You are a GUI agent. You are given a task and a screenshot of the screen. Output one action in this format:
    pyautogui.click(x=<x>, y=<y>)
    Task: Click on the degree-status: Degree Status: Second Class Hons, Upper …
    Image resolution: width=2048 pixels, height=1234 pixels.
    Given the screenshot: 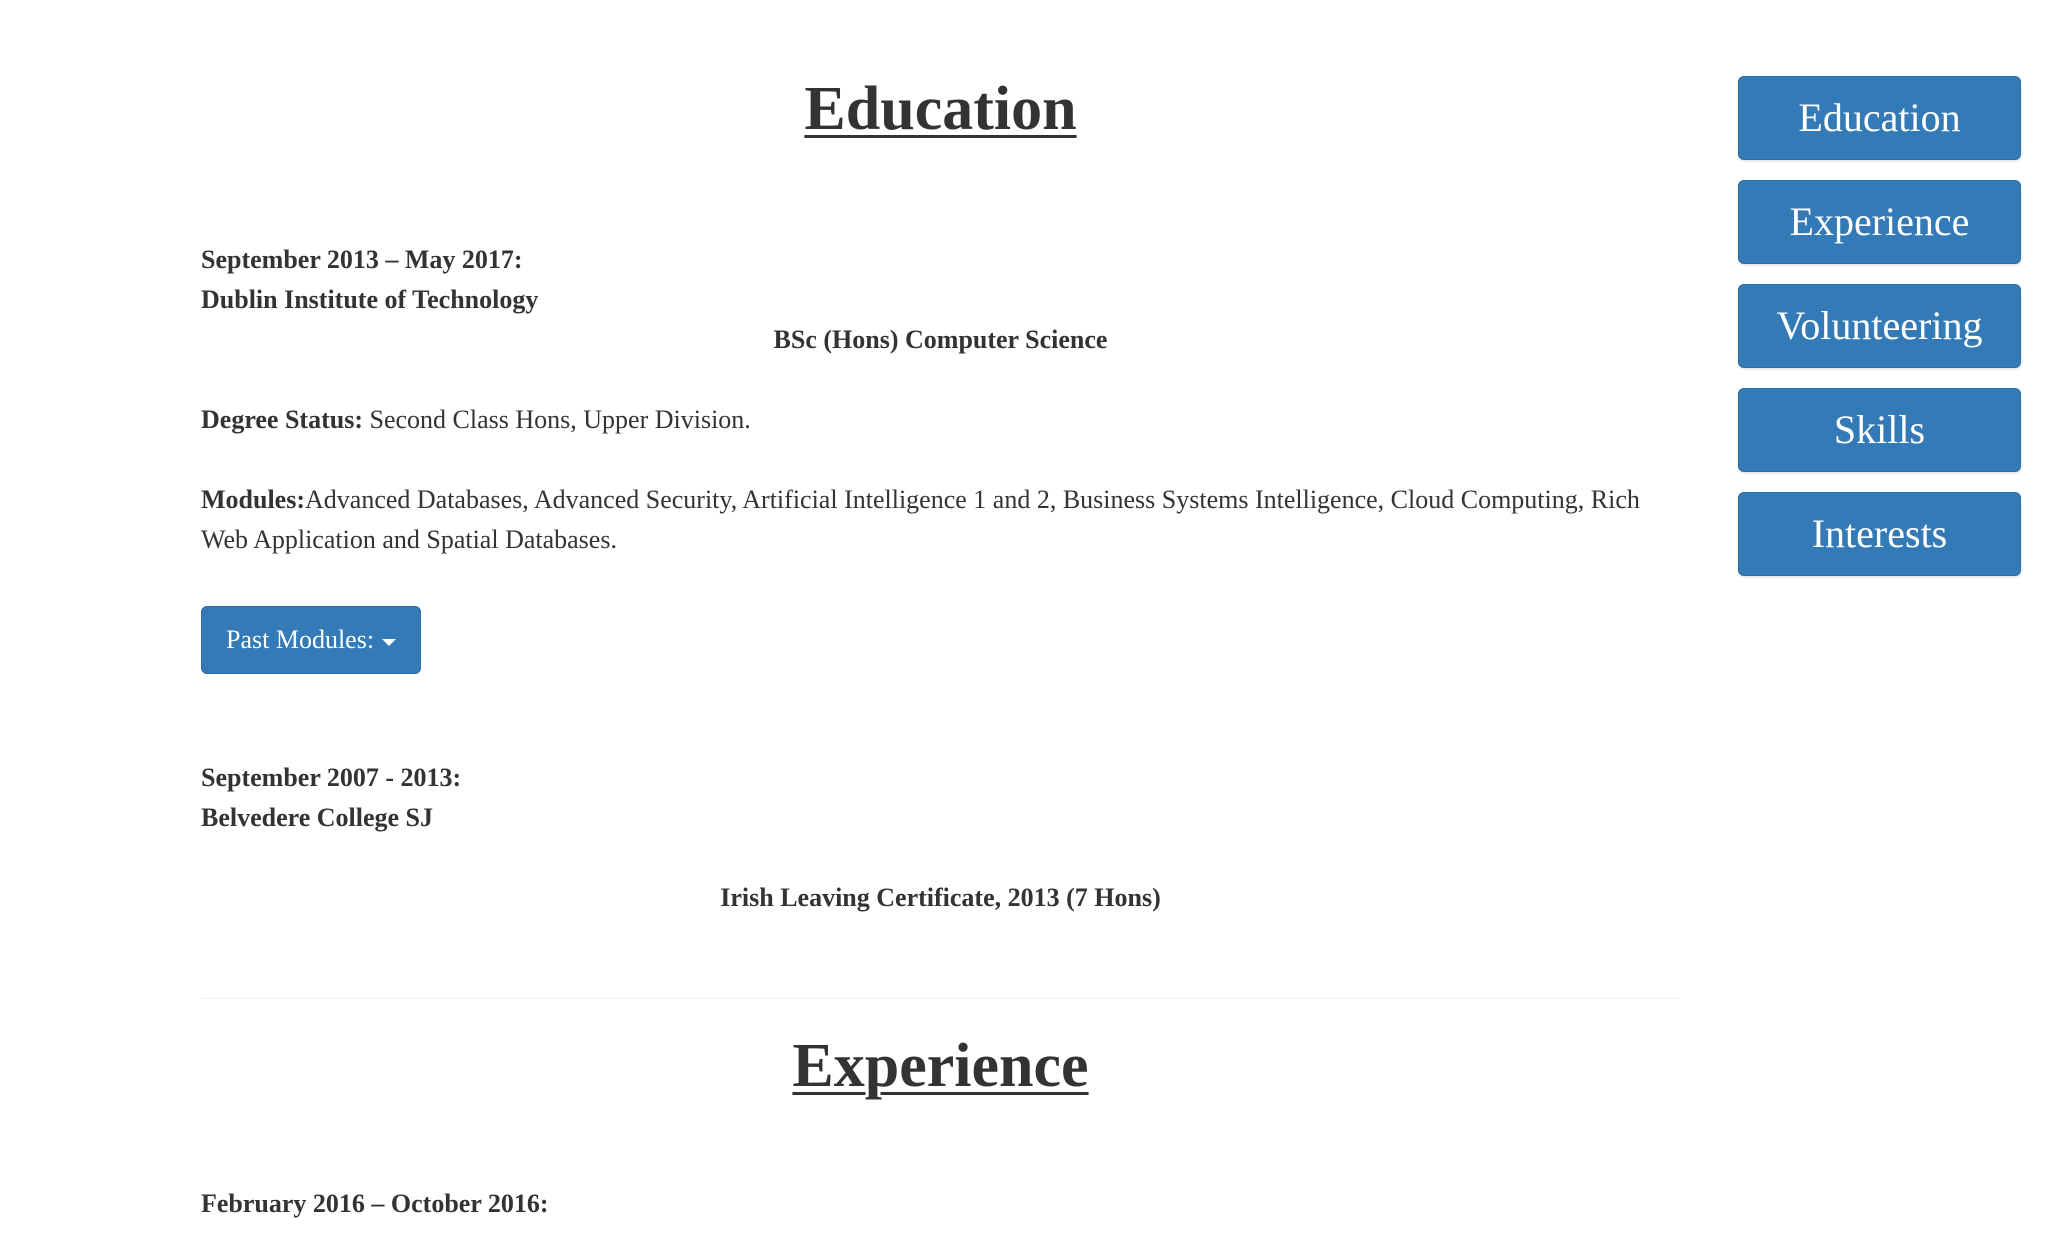 What is the action you would take?
    pyautogui.click(x=940, y=420)
    